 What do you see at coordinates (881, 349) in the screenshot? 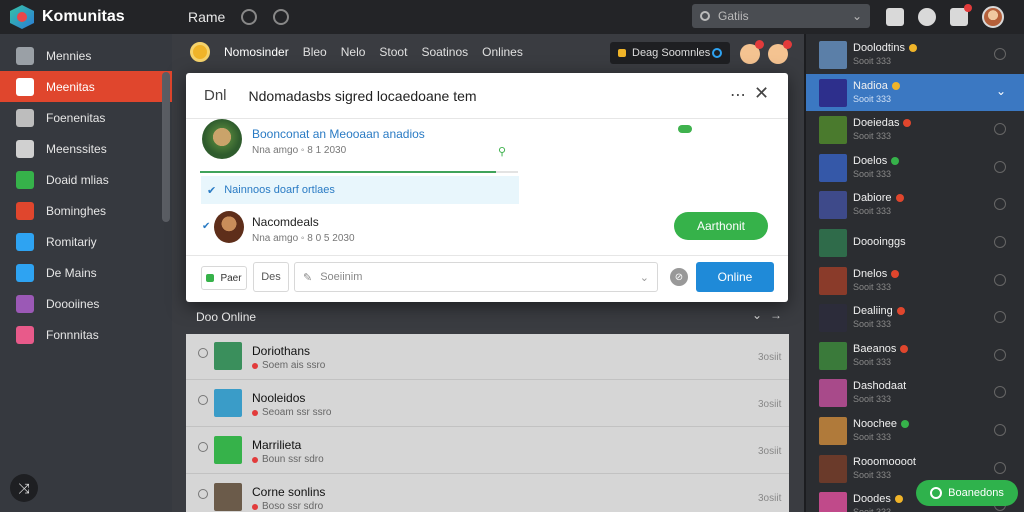
I see `friend-name: Baeanos` at bounding box center [881, 349].